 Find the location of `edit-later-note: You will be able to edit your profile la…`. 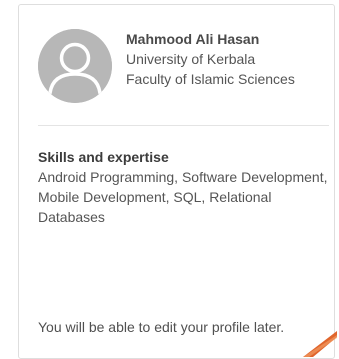

edit-later-note: You will be able to edit your profile la… is located at coordinates (161, 327).